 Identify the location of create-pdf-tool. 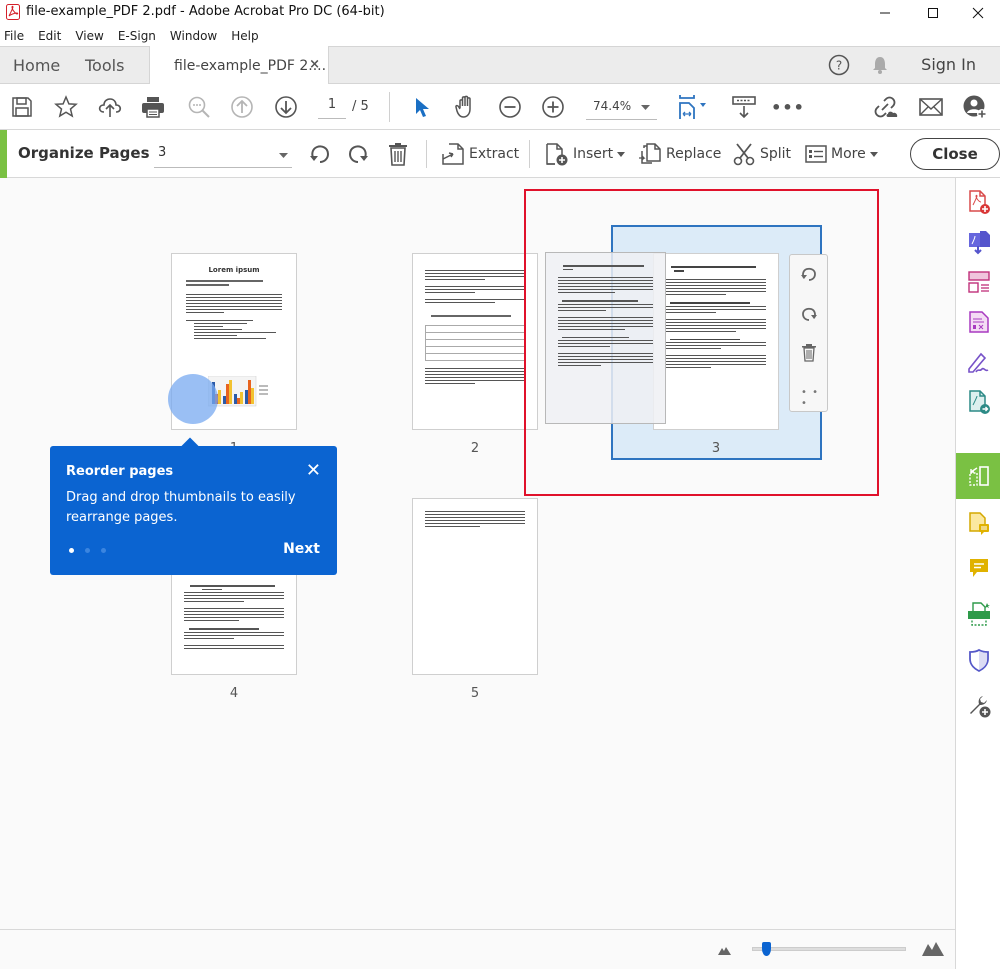
(978, 202).